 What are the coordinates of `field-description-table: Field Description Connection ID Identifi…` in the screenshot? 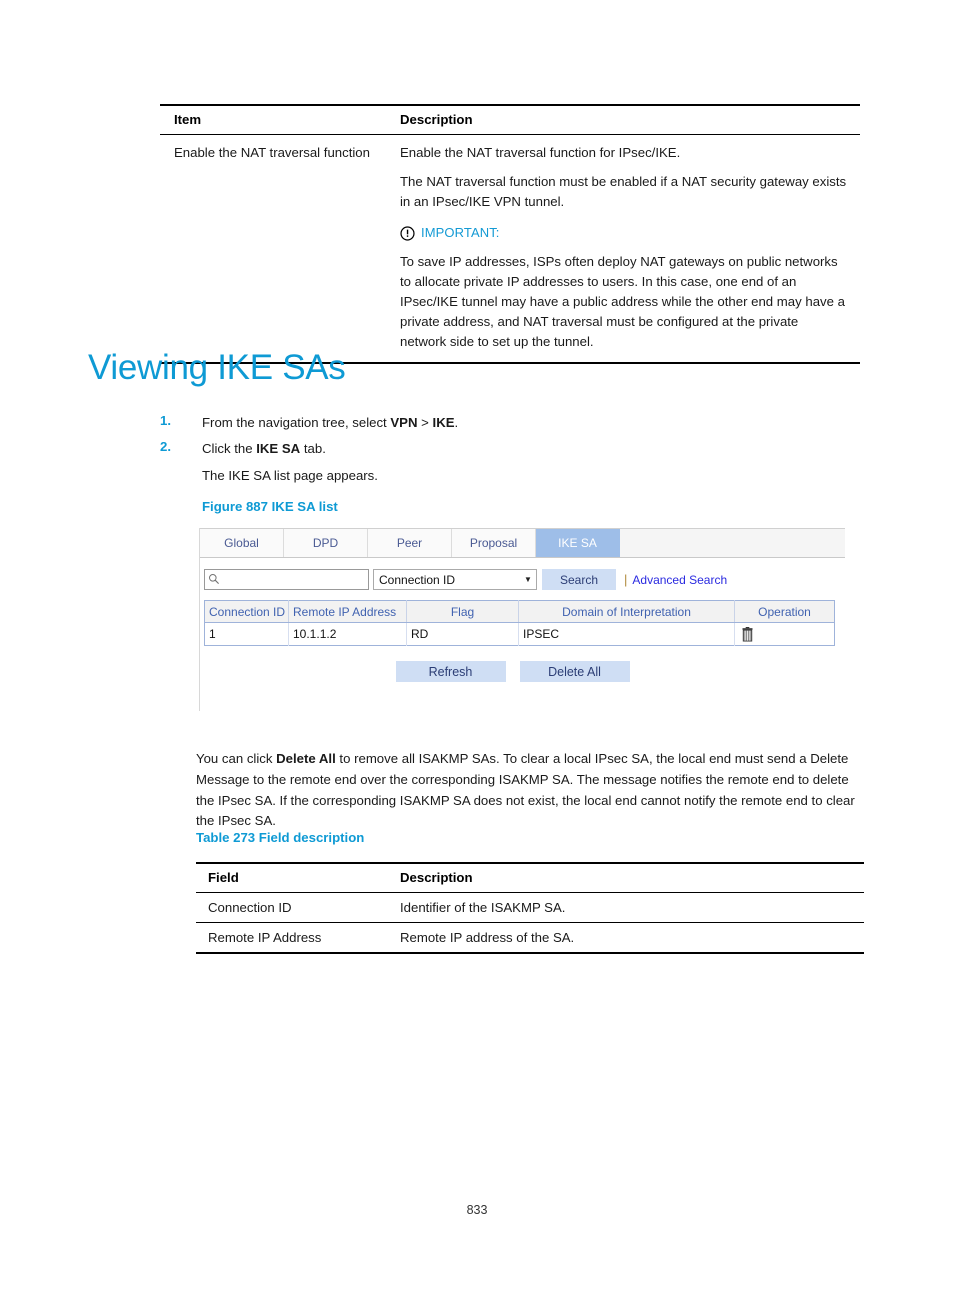 It's located at (530, 908).